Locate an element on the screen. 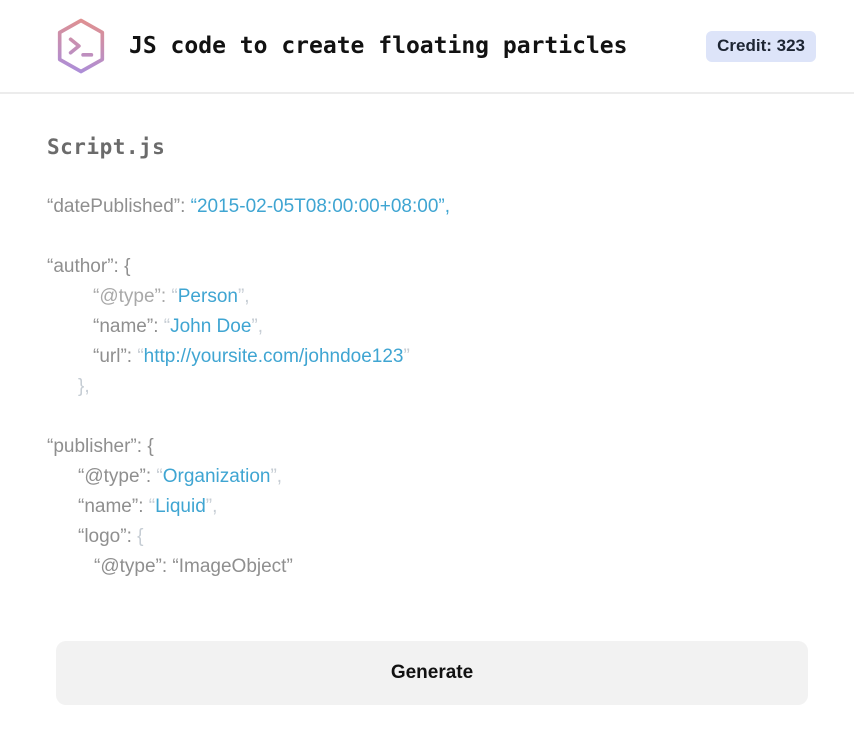 This screenshot has width=854, height=748. credit-badge: Credit: 323 is located at coordinates (761, 46).